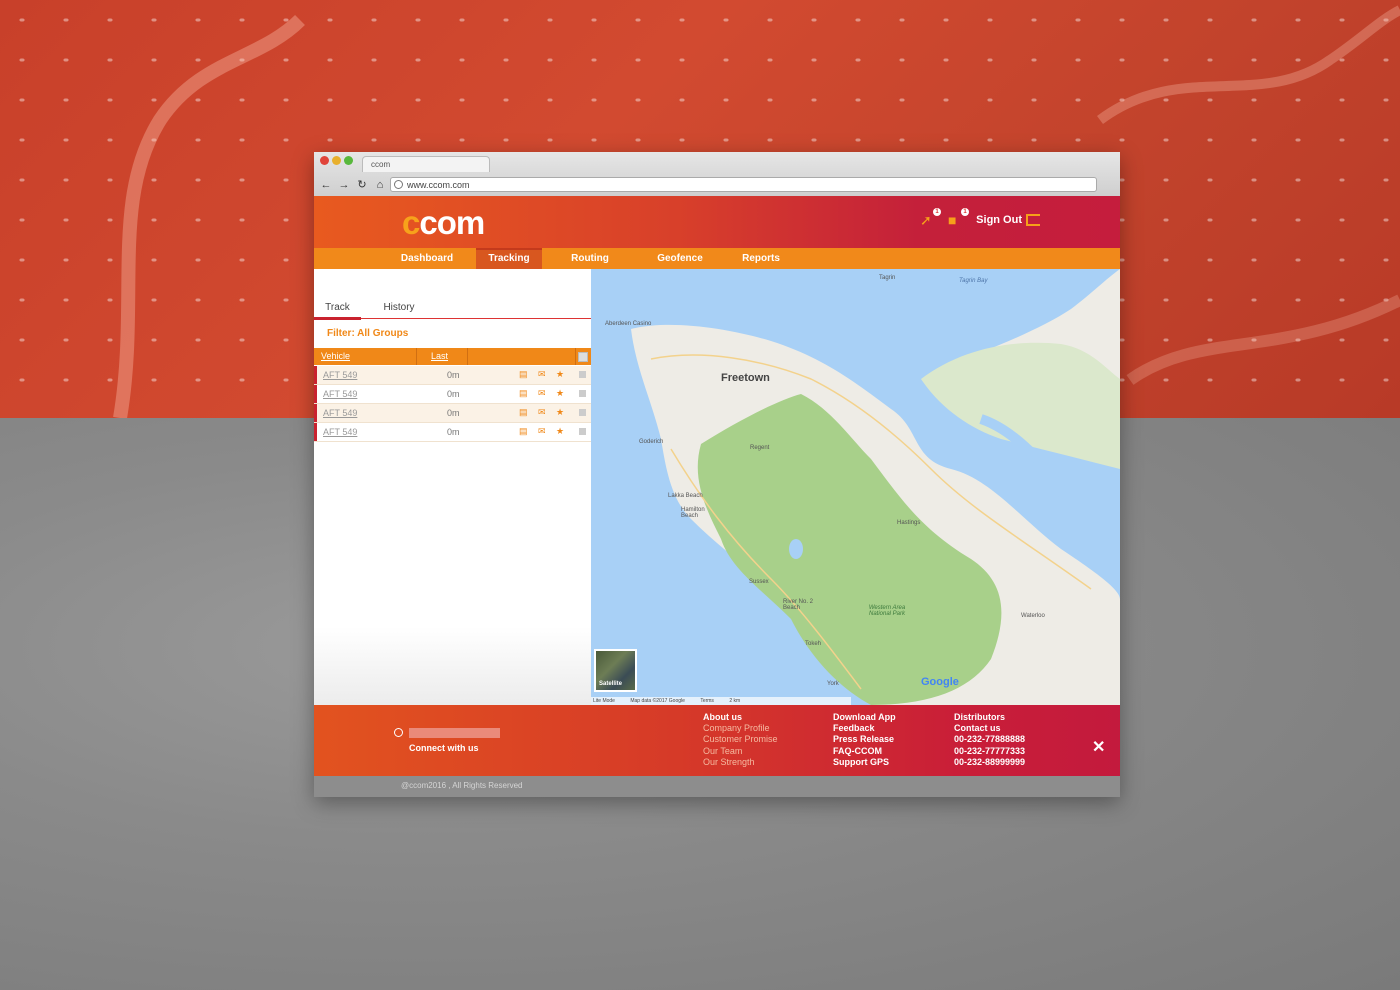 The height and width of the screenshot is (990, 1400). I want to click on close-icon: ✕, so click(1098, 747).